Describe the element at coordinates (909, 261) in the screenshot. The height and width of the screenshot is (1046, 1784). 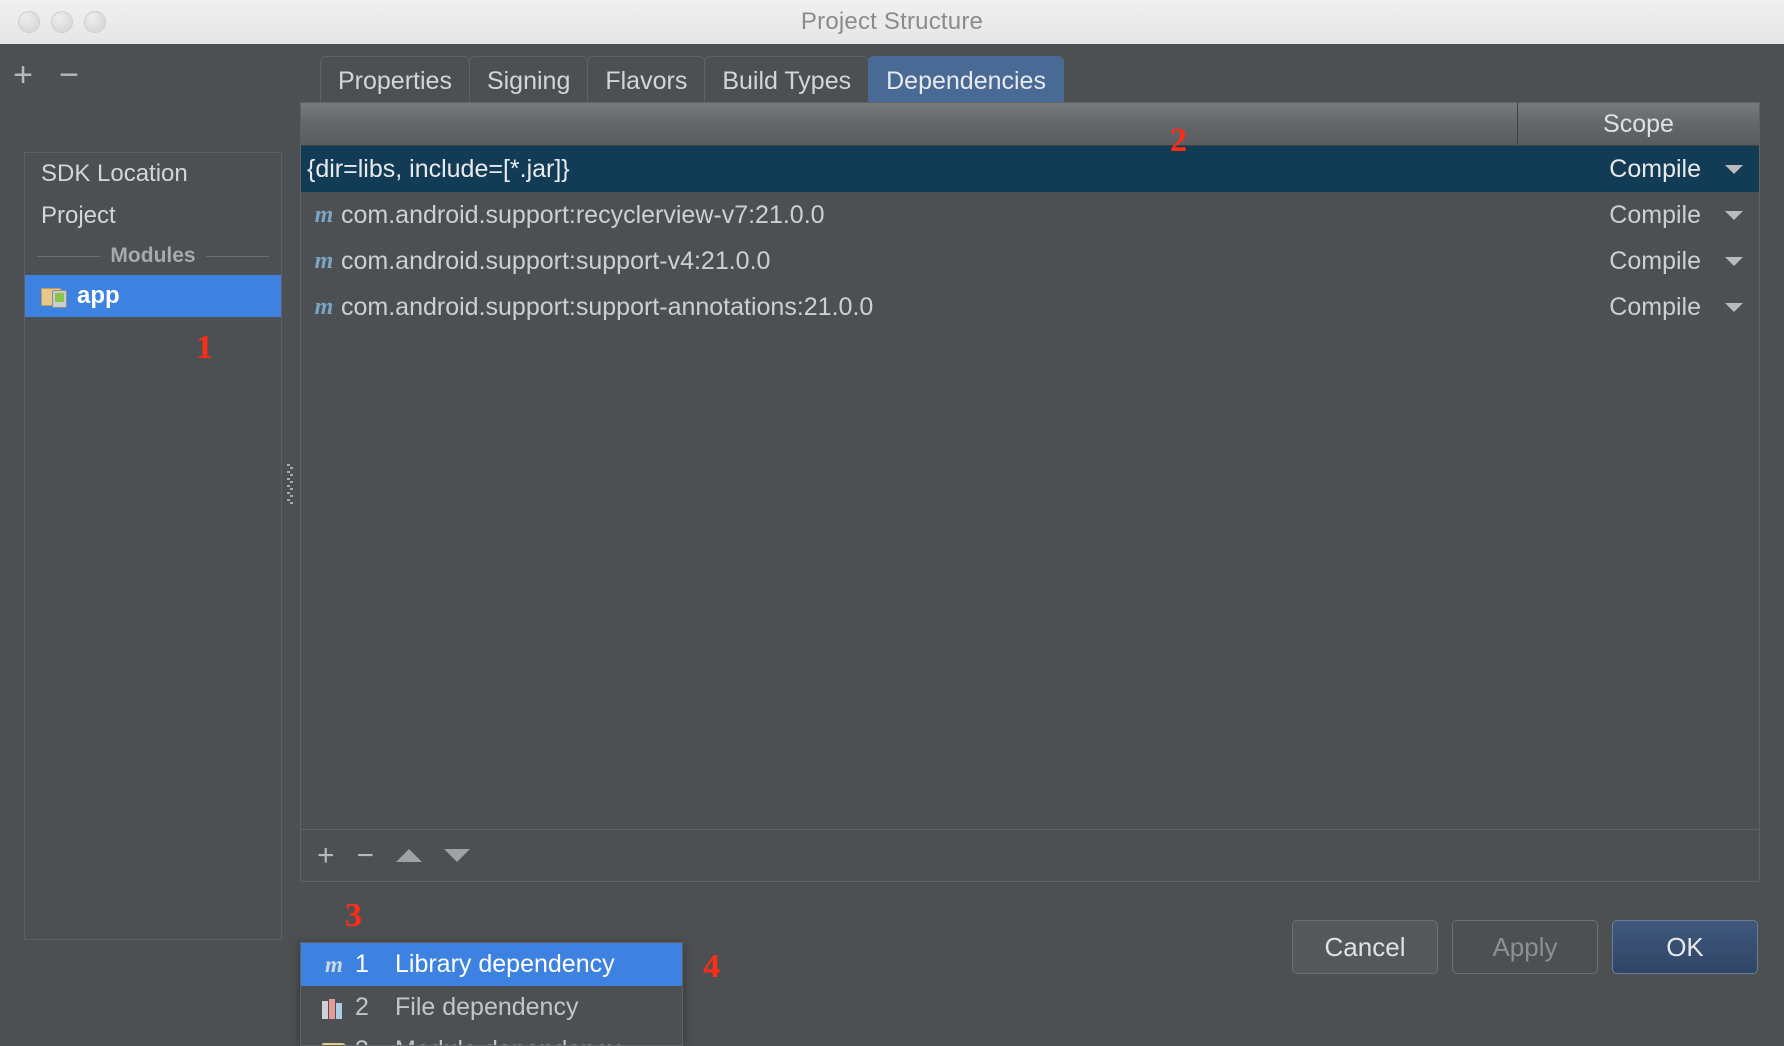
I see `dependency-name-cell: m com.android.support:support-v4:21.0.0` at that location.